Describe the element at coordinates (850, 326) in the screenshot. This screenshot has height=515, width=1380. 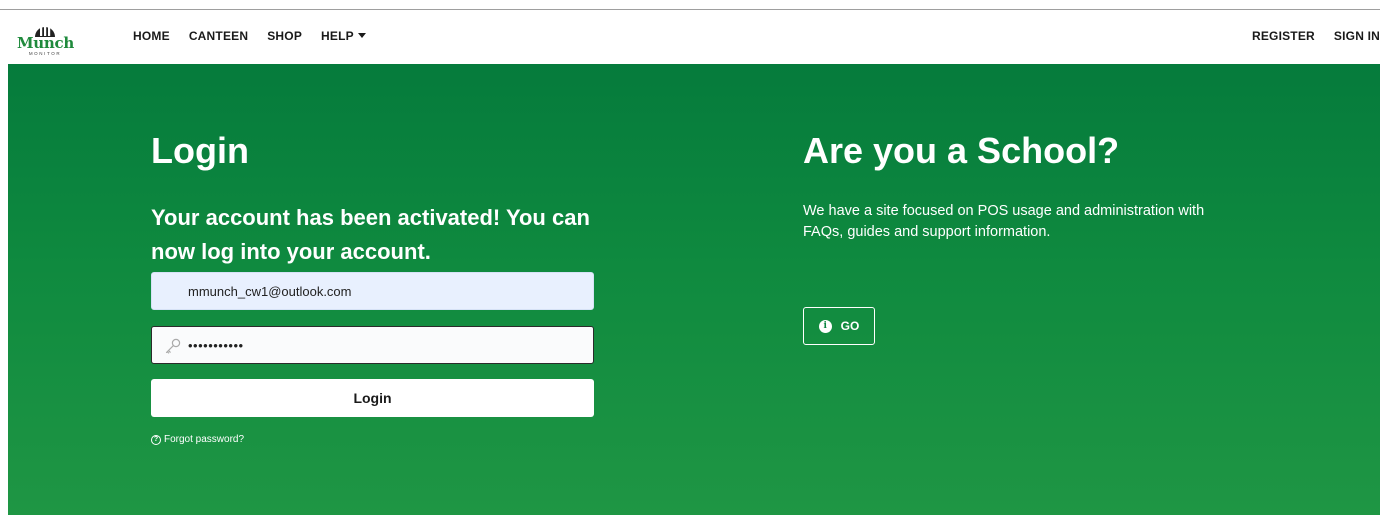
I see `go-label: GO` at that location.